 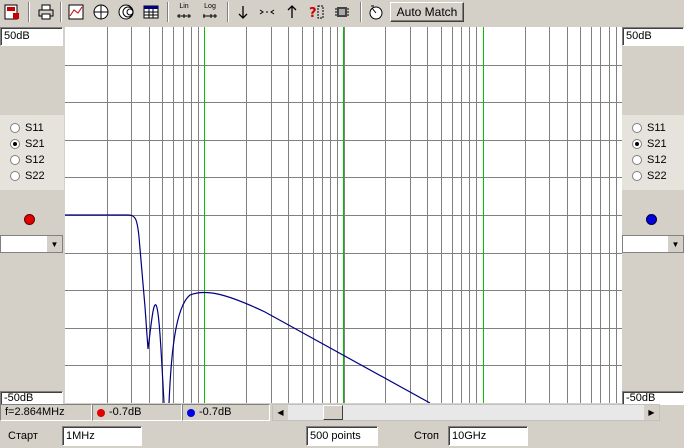 I want to click on right-radio-s11: S11, so click(x=649, y=128).